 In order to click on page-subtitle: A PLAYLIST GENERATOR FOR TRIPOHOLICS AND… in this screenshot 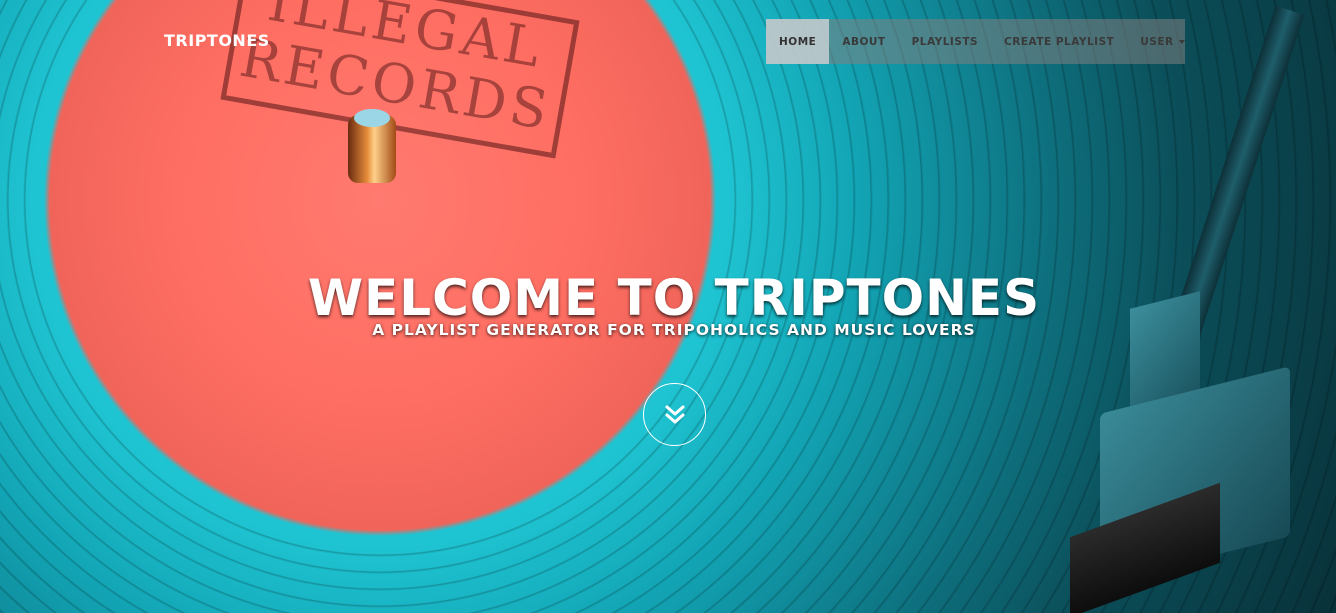, I will do `click(674, 330)`.